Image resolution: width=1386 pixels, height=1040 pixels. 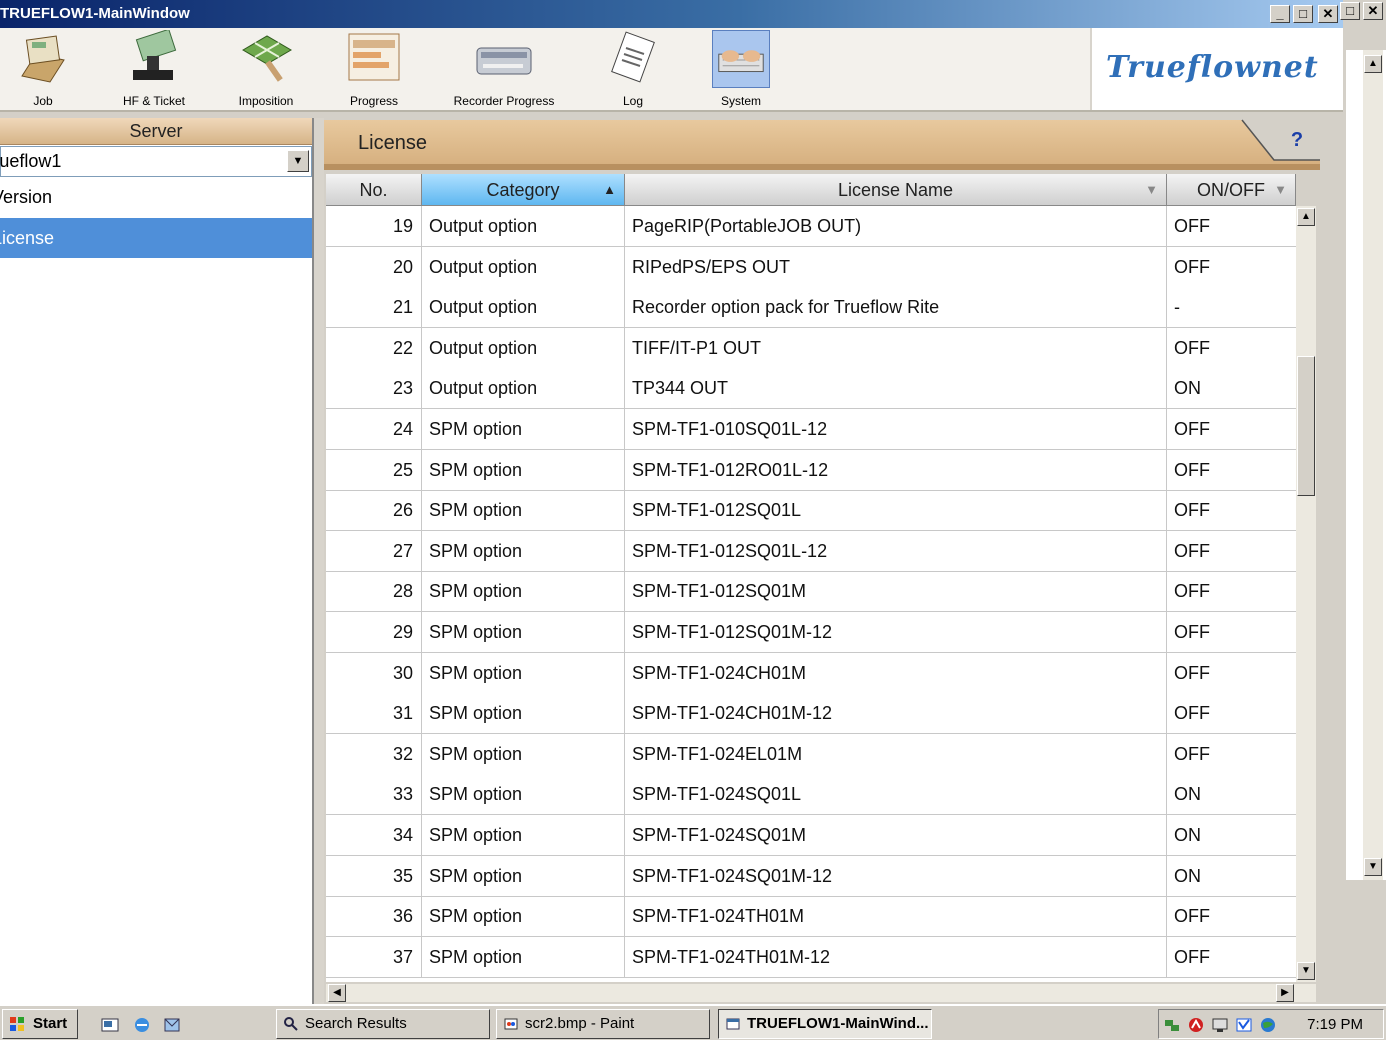 I want to click on antivirus-icon, so click(x=1244, y=1025).